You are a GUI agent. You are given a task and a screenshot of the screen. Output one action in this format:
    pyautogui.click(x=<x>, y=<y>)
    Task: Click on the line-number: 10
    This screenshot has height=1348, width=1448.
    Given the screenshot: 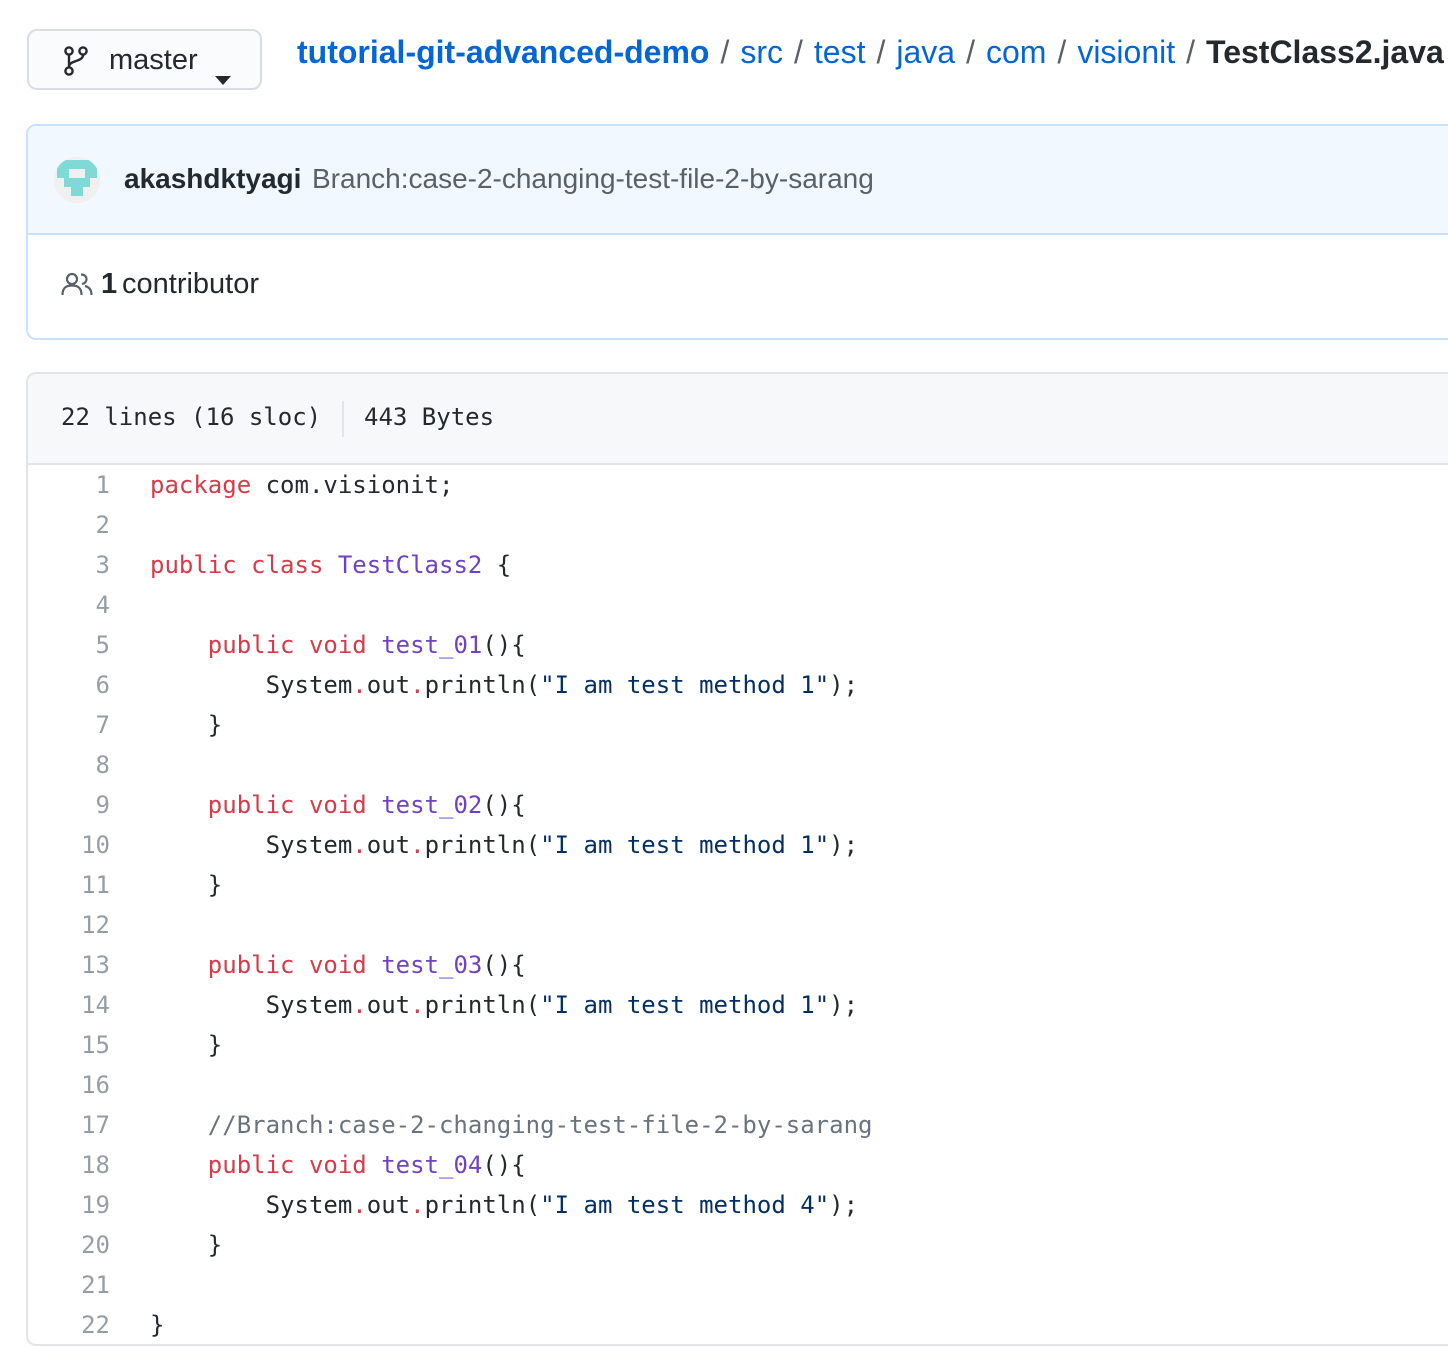 What is the action you would take?
    pyautogui.click(x=69, y=845)
    